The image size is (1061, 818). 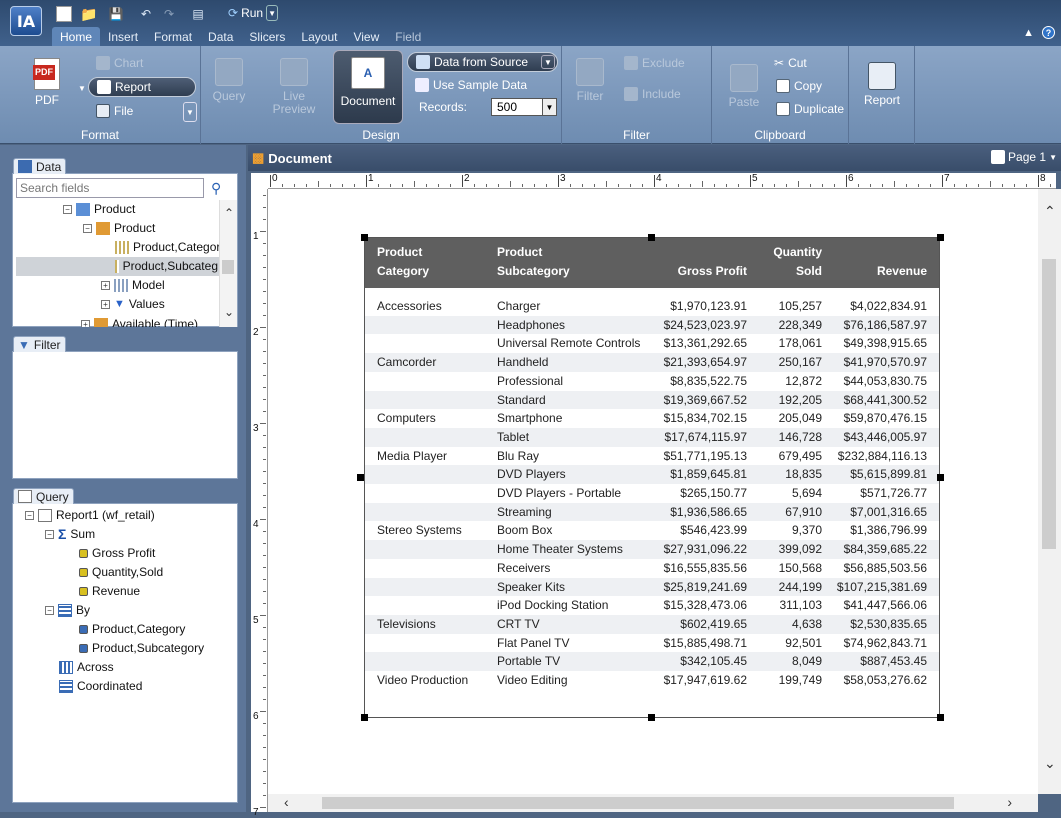 I want to click on data-tree-scrollbar: ⌃ ⌄, so click(x=228, y=263).